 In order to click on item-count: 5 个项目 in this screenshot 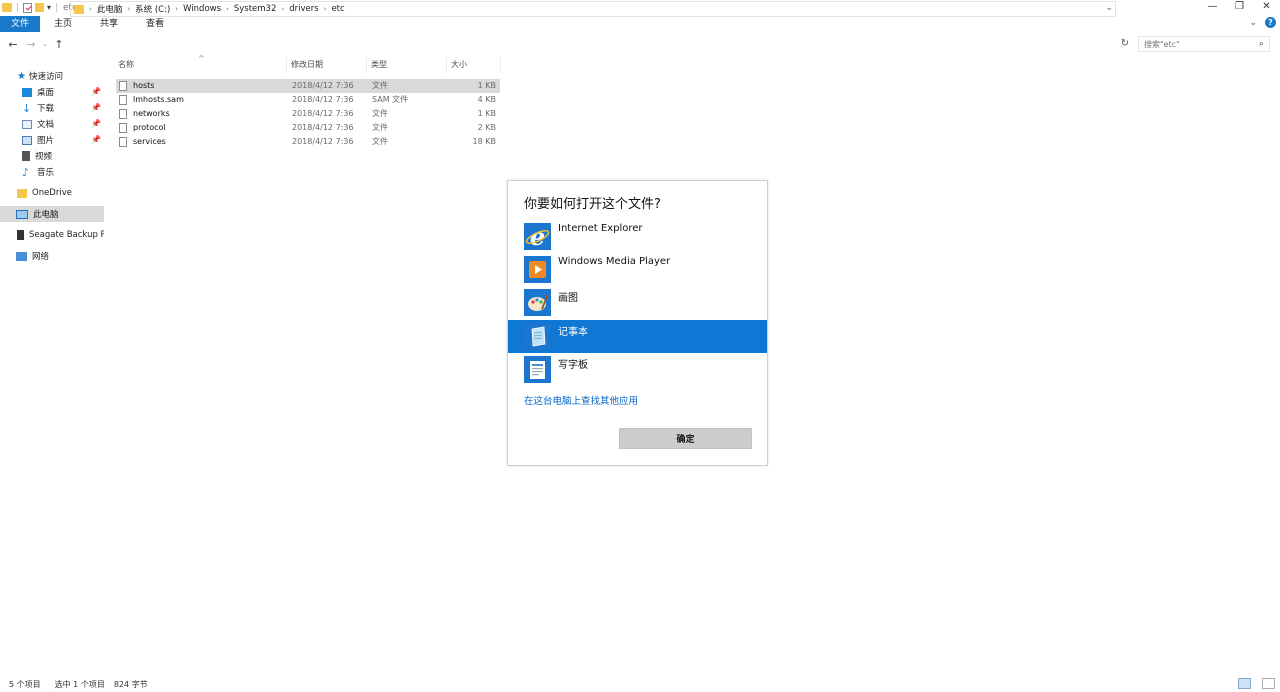, I will do `click(25, 684)`.